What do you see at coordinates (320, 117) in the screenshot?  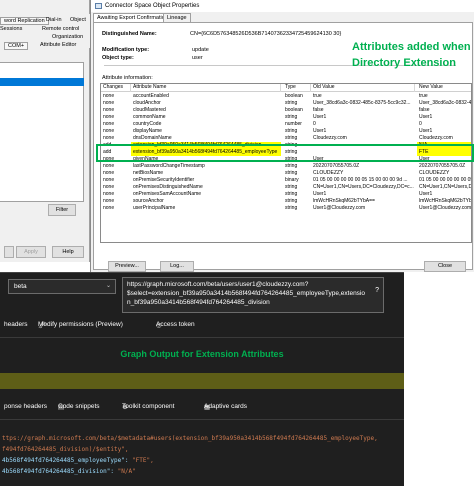 I see `cell-old-value: User1` at bounding box center [320, 117].